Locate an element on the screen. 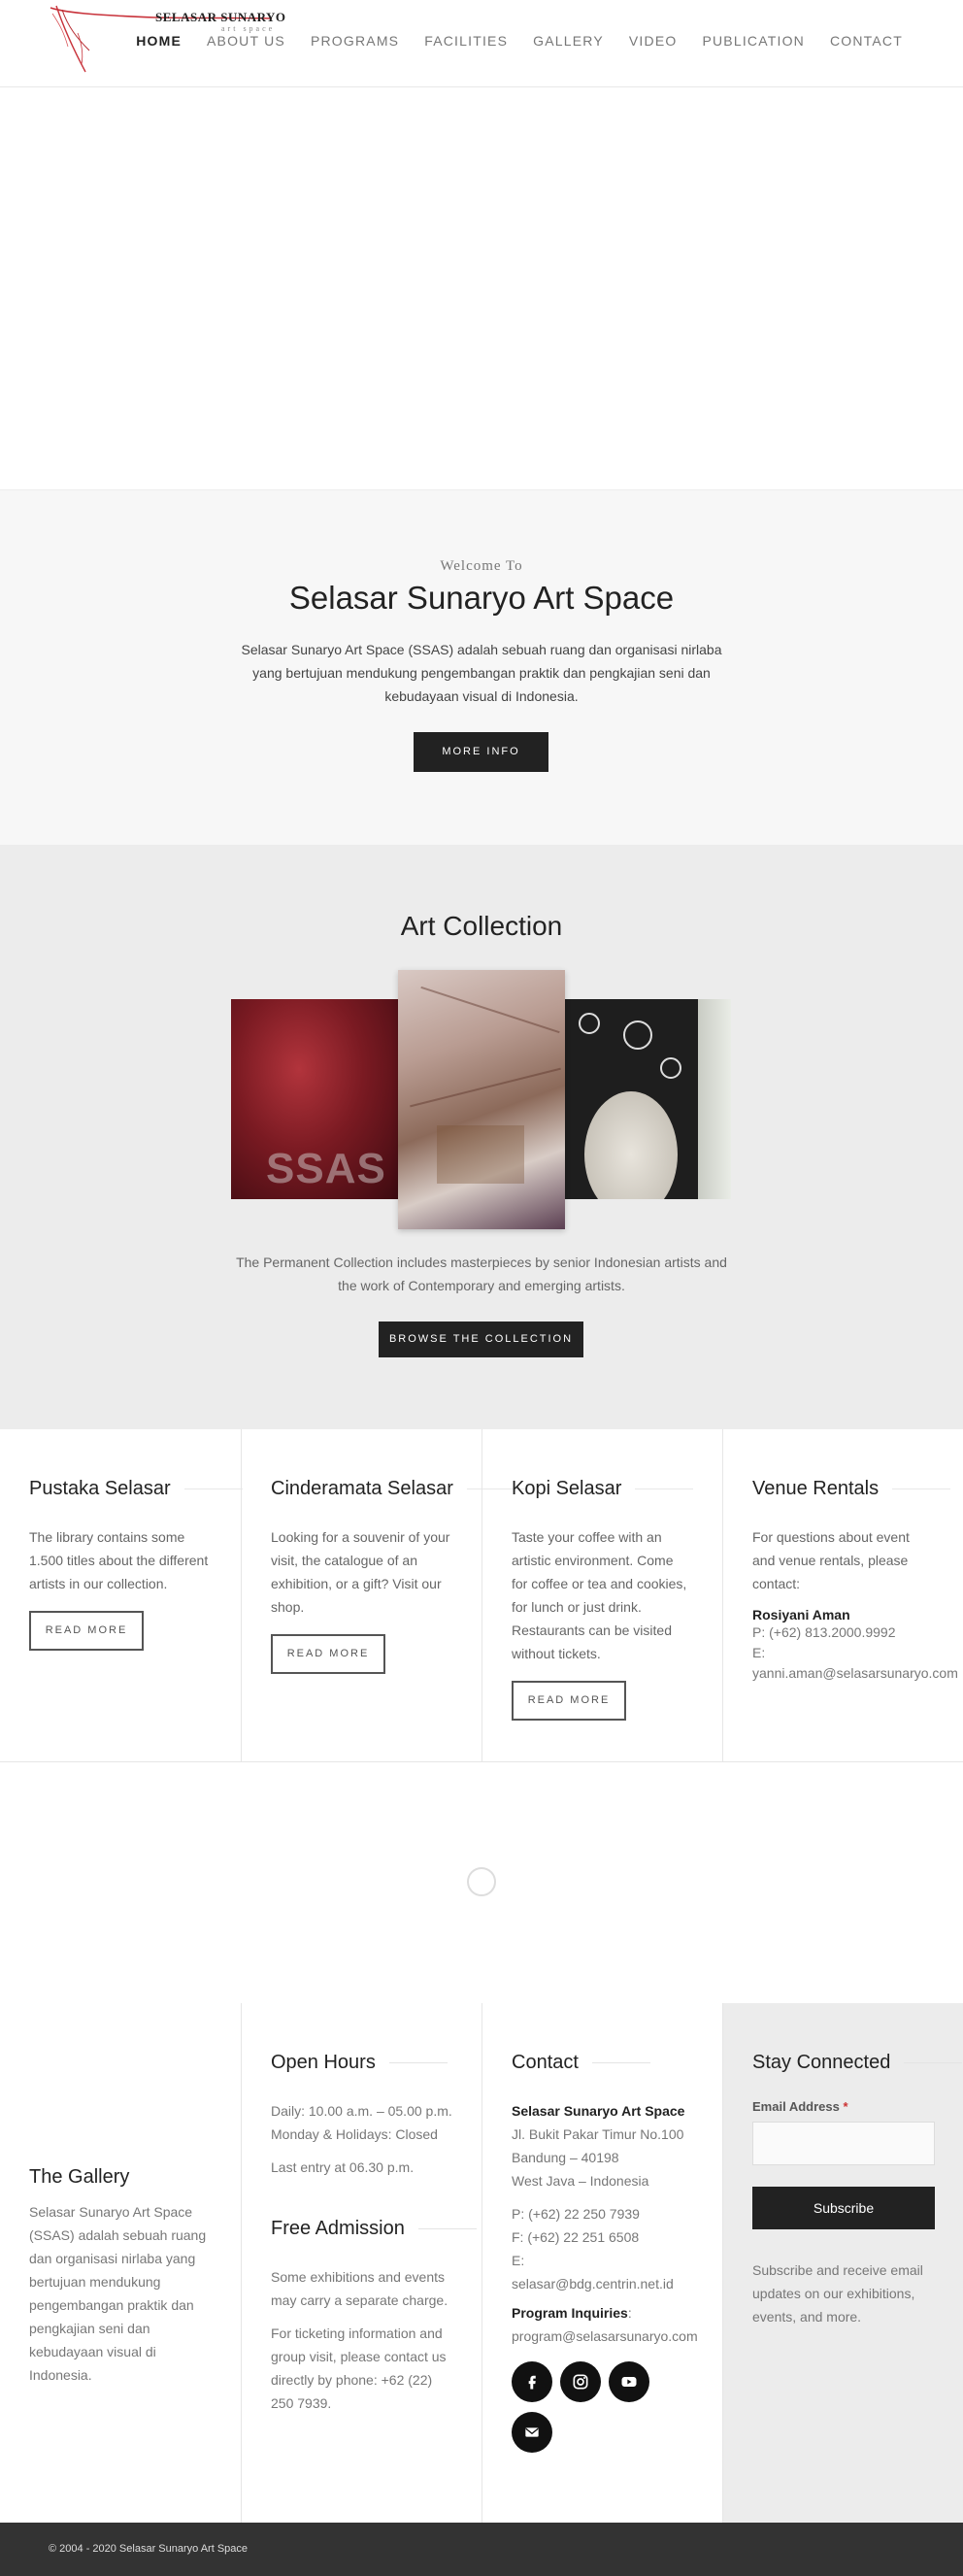 The width and height of the screenshot is (963, 2576). nav-video: VIDEO is located at coordinates (654, 41).